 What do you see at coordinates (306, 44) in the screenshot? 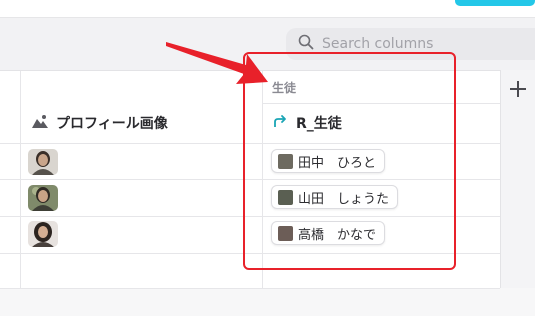
I see `search-icon` at bounding box center [306, 44].